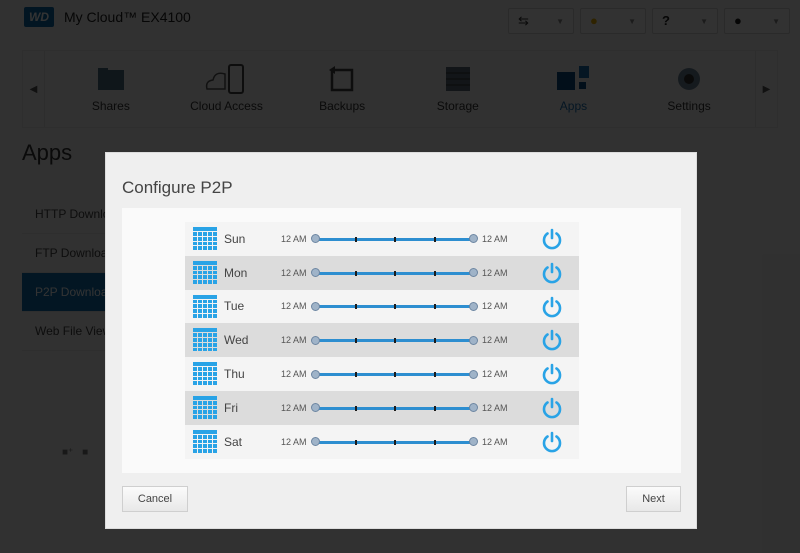 The width and height of the screenshot is (800, 553). What do you see at coordinates (236, 340) in the screenshot?
I see `day-label: Wed` at bounding box center [236, 340].